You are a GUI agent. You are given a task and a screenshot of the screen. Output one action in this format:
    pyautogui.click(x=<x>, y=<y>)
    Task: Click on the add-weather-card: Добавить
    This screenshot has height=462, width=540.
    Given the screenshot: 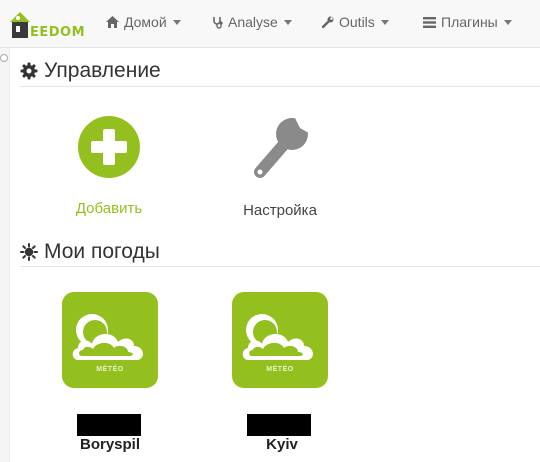 What is the action you would take?
    pyautogui.click(x=109, y=166)
    